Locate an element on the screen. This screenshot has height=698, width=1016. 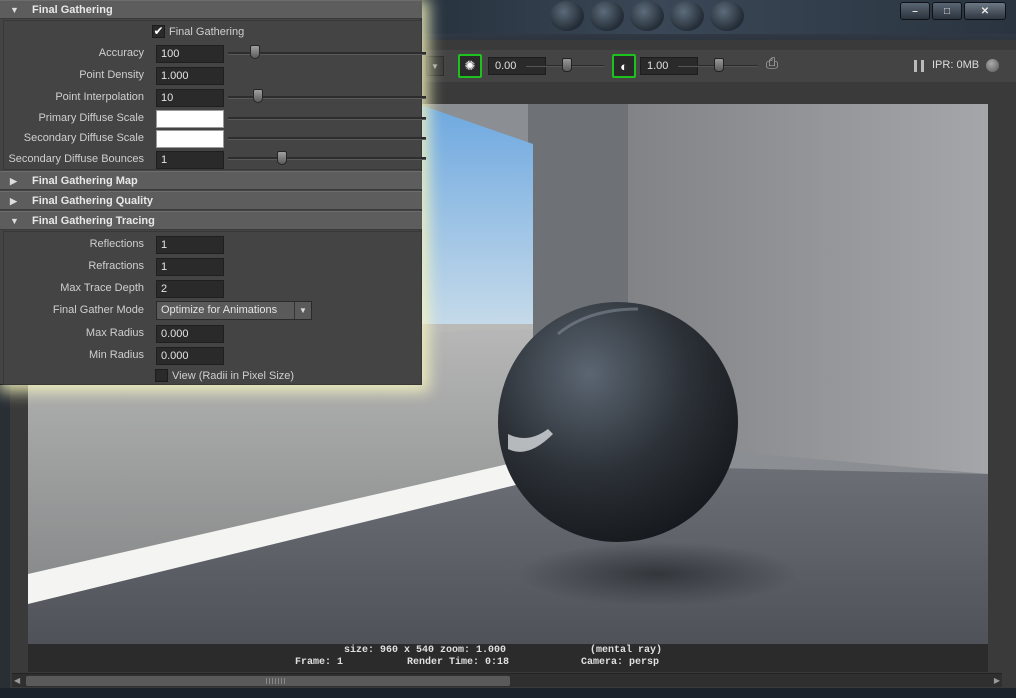
section-title: Final Gathering is located at coordinates (72, 10).